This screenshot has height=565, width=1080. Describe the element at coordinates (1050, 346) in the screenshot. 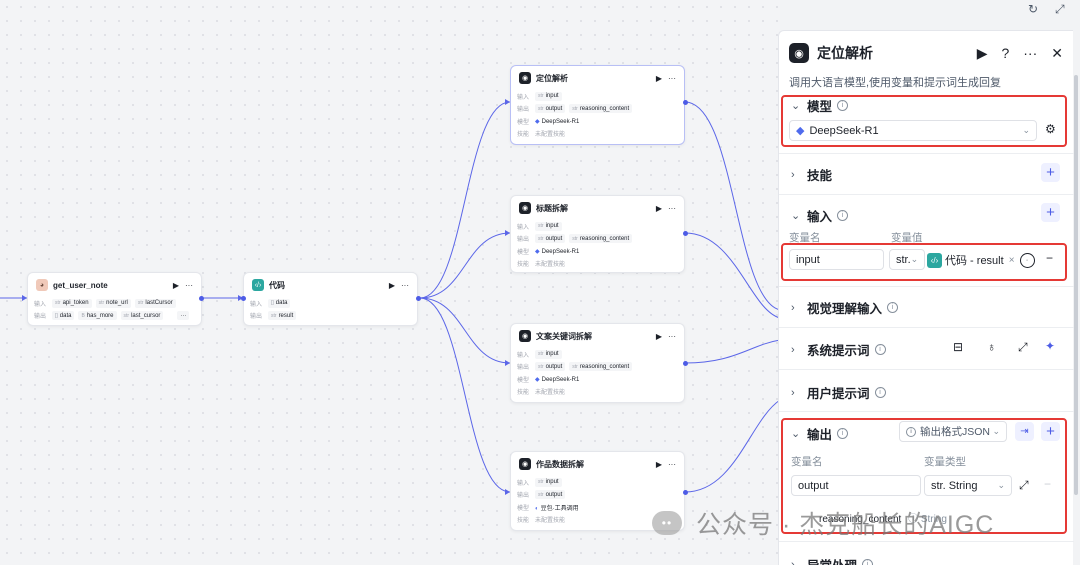

I see `magic-icon: ✦` at that location.